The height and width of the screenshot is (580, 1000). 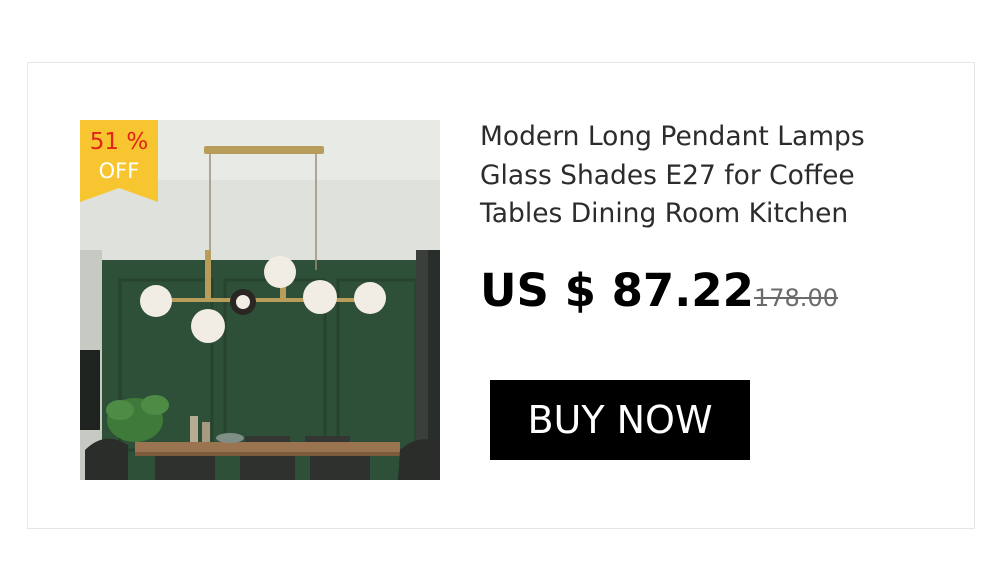 What do you see at coordinates (796, 298) in the screenshot?
I see `original-price: 178.00` at bounding box center [796, 298].